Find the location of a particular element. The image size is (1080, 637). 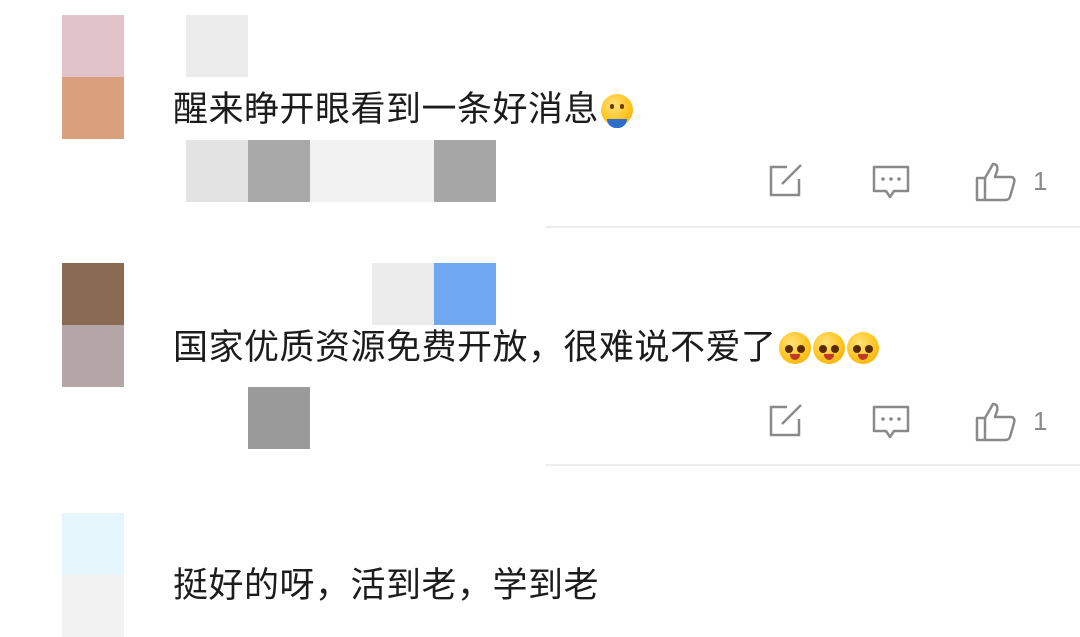

comment-text: 国家优质资源免费开放，很难说不爱了 is located at coordinates (526, 348).